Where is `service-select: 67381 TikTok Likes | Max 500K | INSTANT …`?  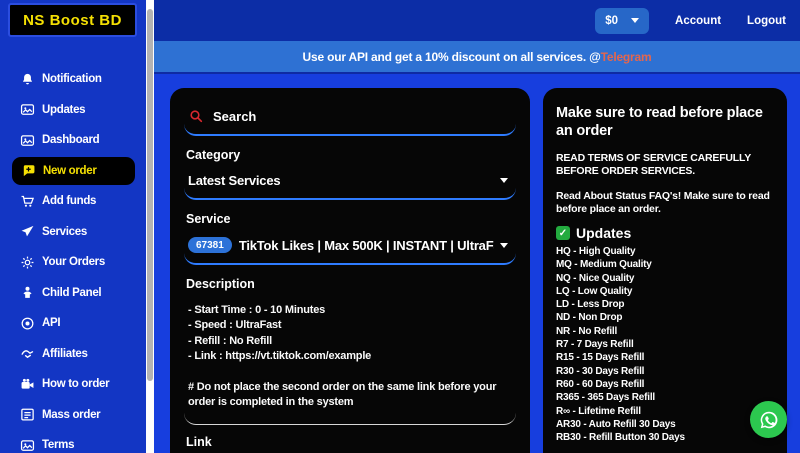
service-select: 67381 TikTok Likes | Max 500K | INSTANT … is located at coordinates (350, 247).